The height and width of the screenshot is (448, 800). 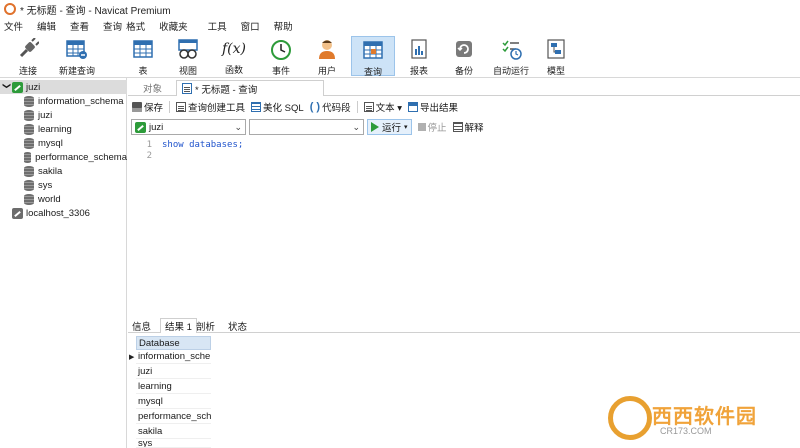 What do you see at coordinates (510, 71) in the screenshot?
I see `autorun-label: 自动运行` at bounding box center [510, 71].